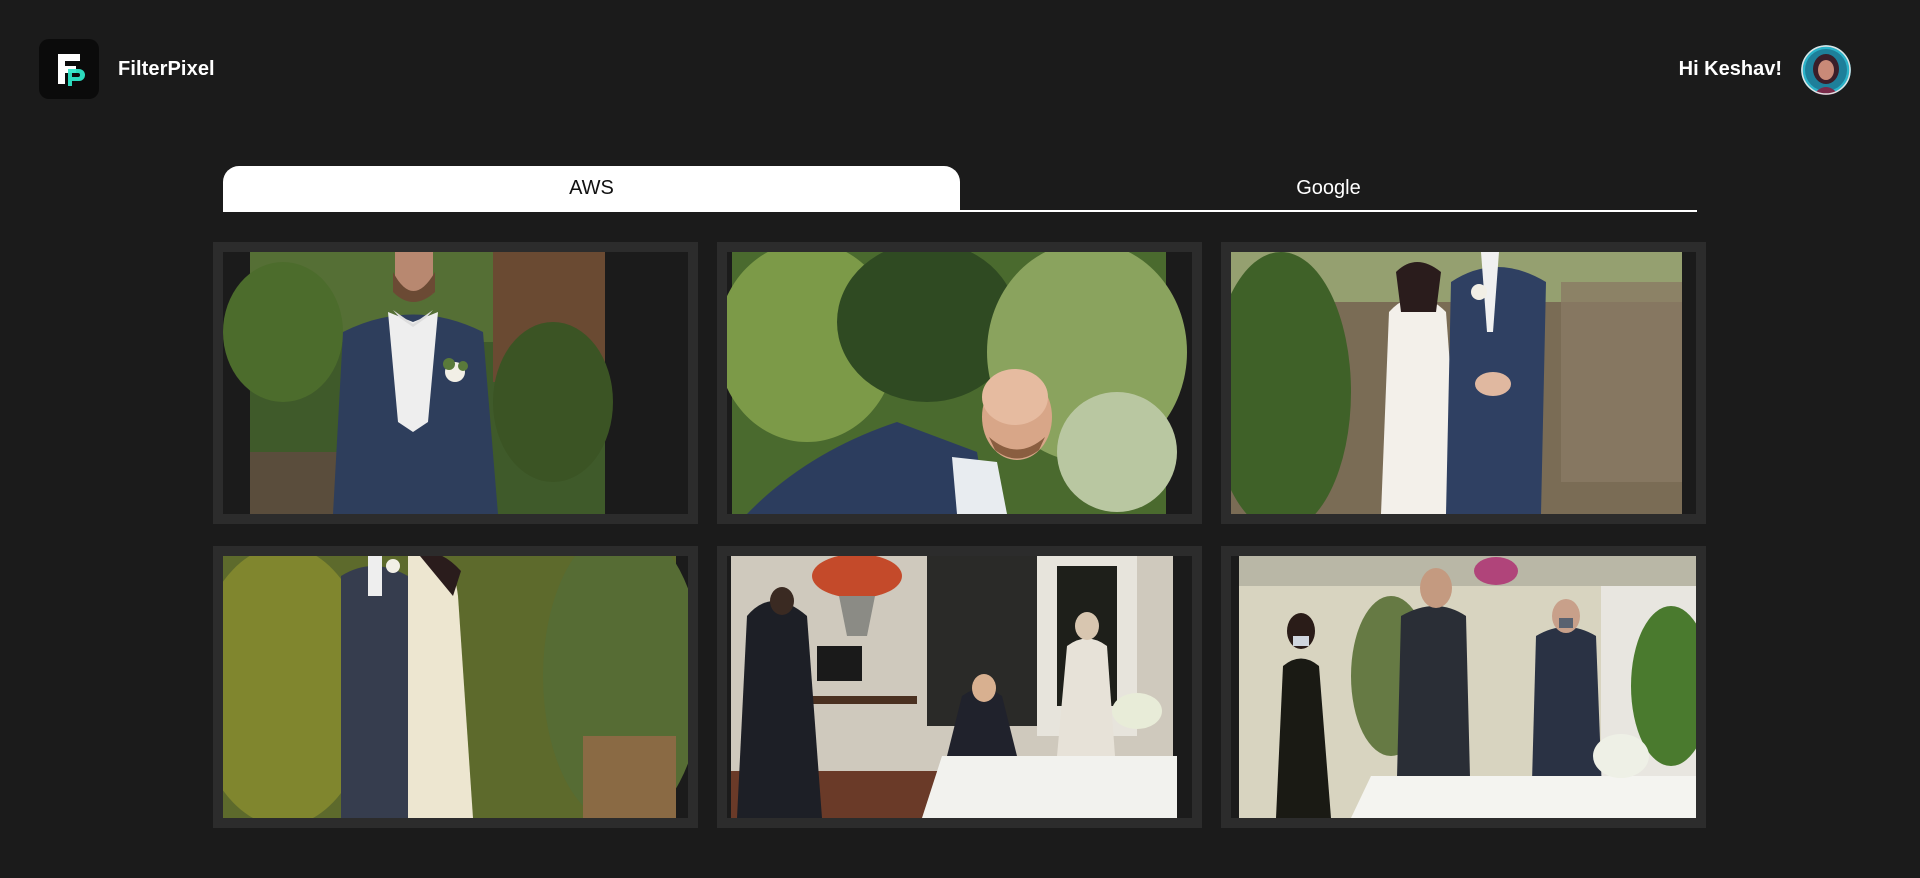 This screenshot has height=878, width=1920. What do you see at coordinates (166, 69) in the screenshot?
I see `brand-name: FilterPixel` at bounding box center [166, 69].